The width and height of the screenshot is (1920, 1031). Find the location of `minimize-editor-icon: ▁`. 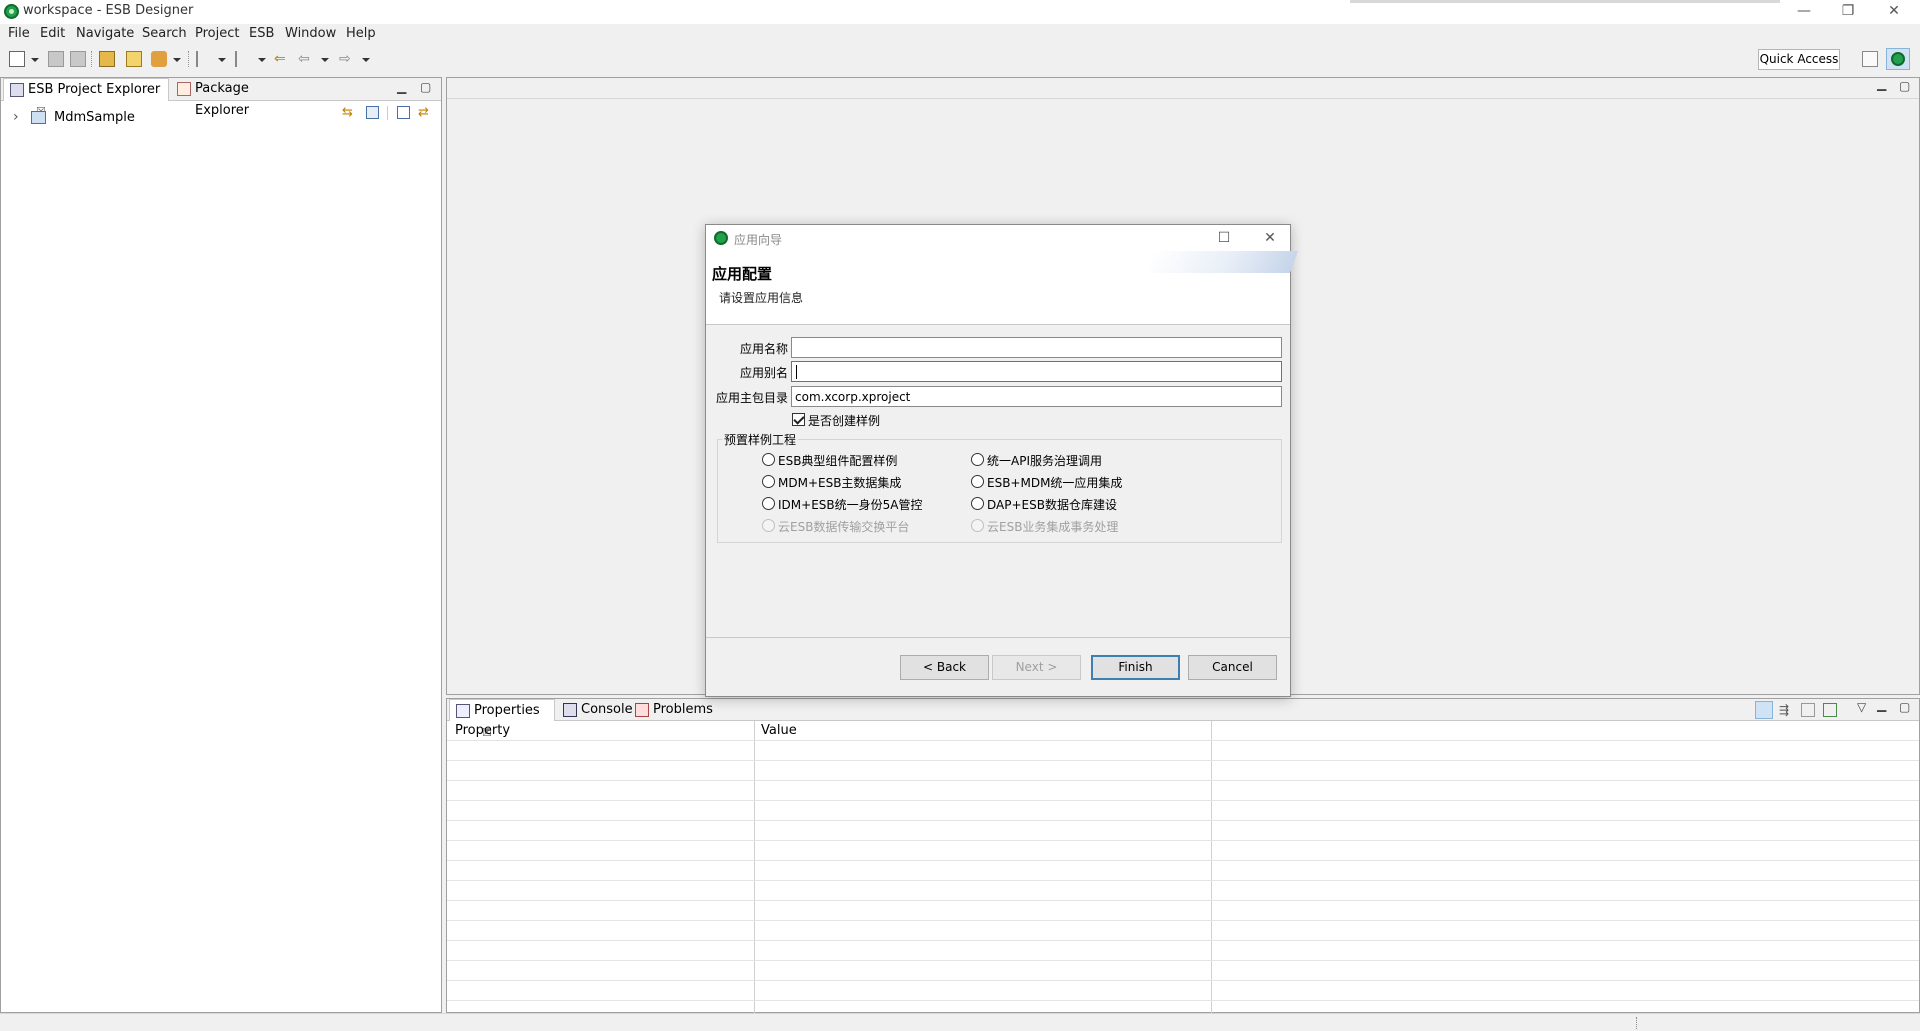

minimize-editor-icon: ▁ is located at coordinates (1881, 84).